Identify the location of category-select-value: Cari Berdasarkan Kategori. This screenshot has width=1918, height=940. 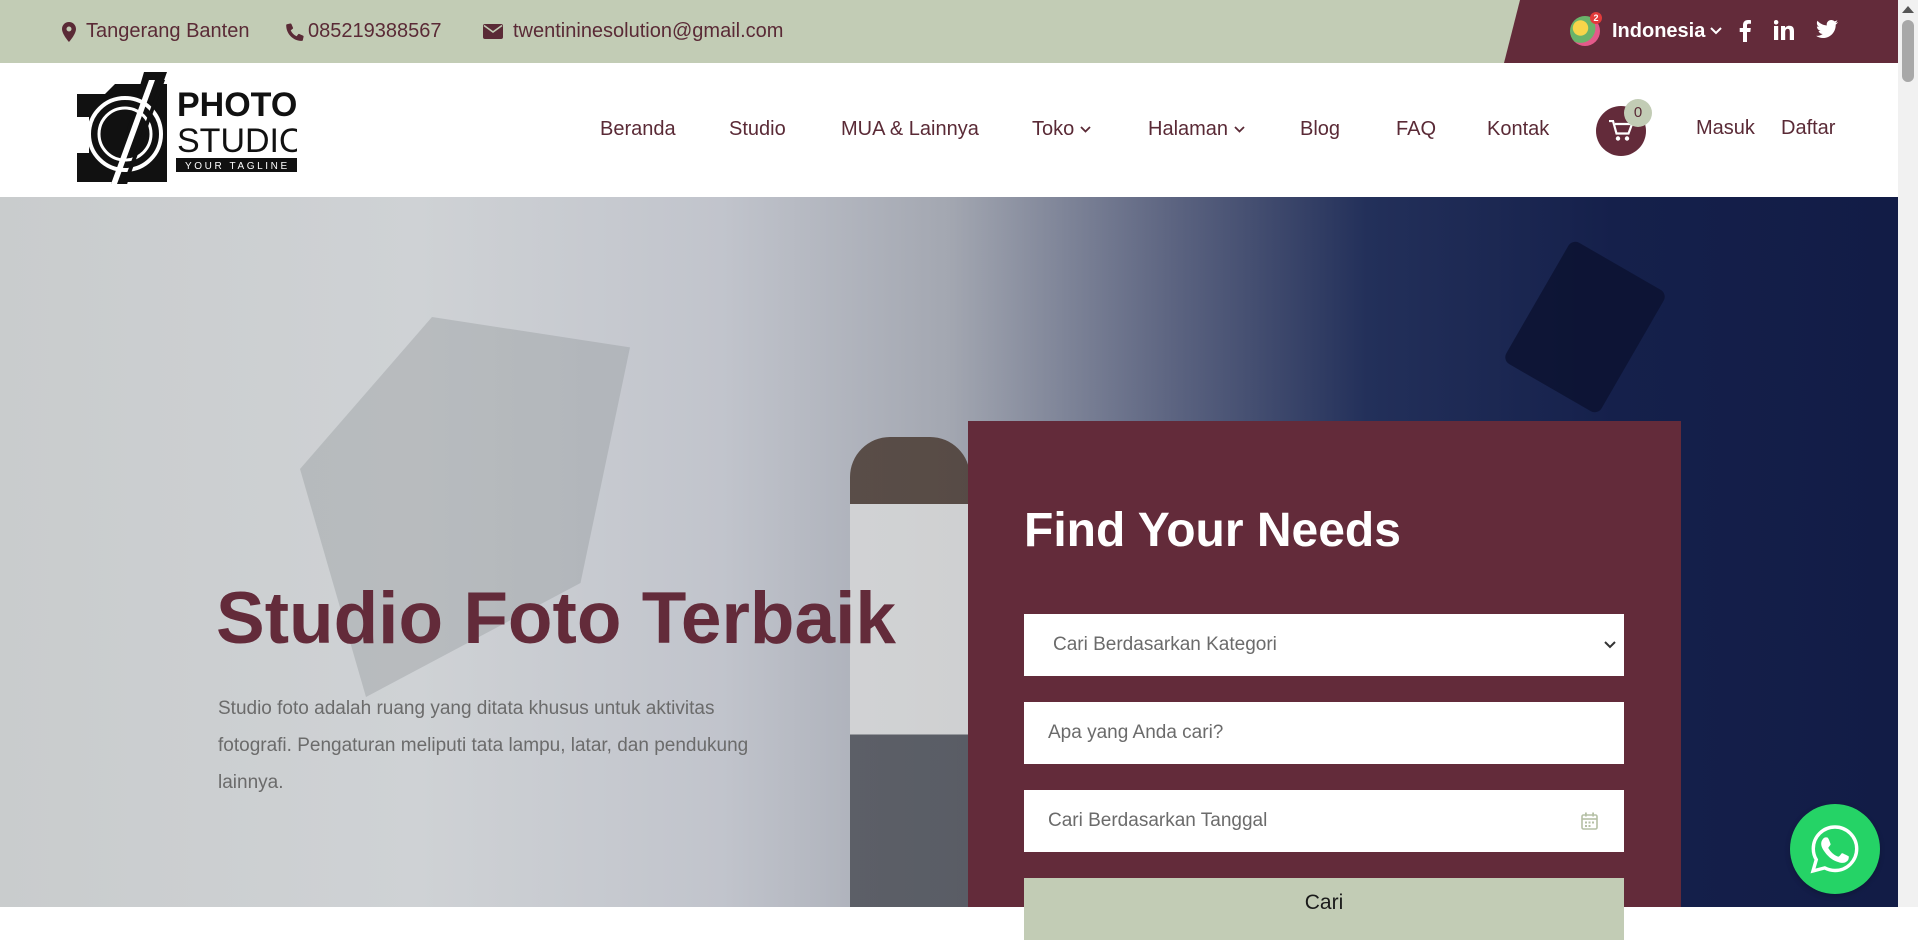
(1165, 644).